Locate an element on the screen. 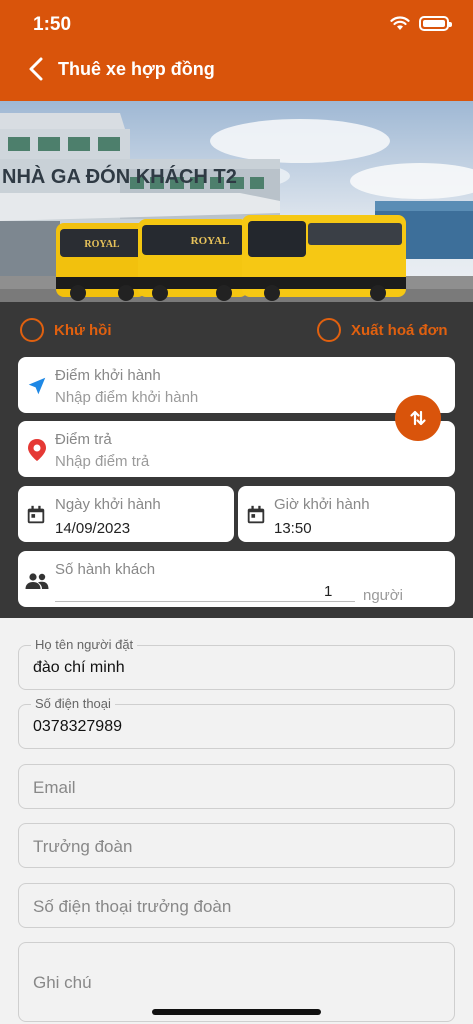 This screenshot has height=1024, width=473. email-input: Email is located at coordinates (54, 788).